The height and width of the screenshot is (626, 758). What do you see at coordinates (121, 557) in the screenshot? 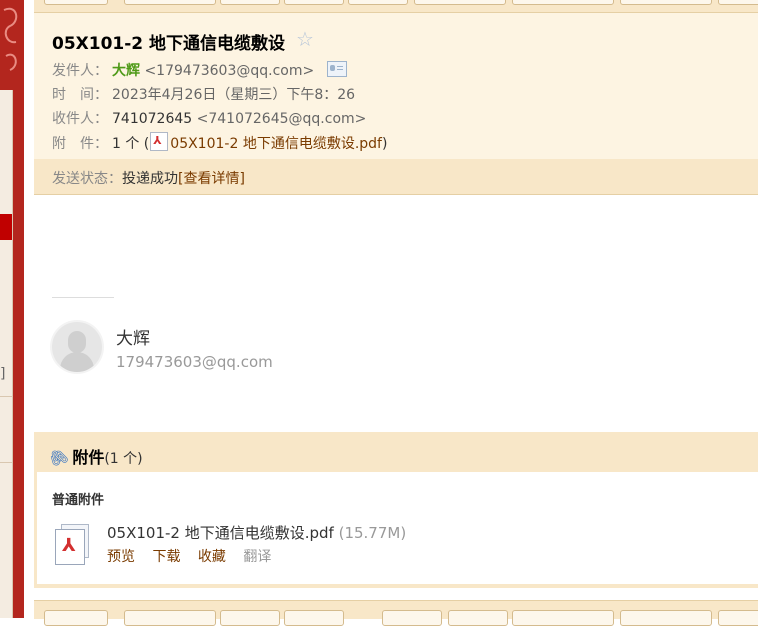
I see `preview-link: 预览` at bounding box center [121, 557].